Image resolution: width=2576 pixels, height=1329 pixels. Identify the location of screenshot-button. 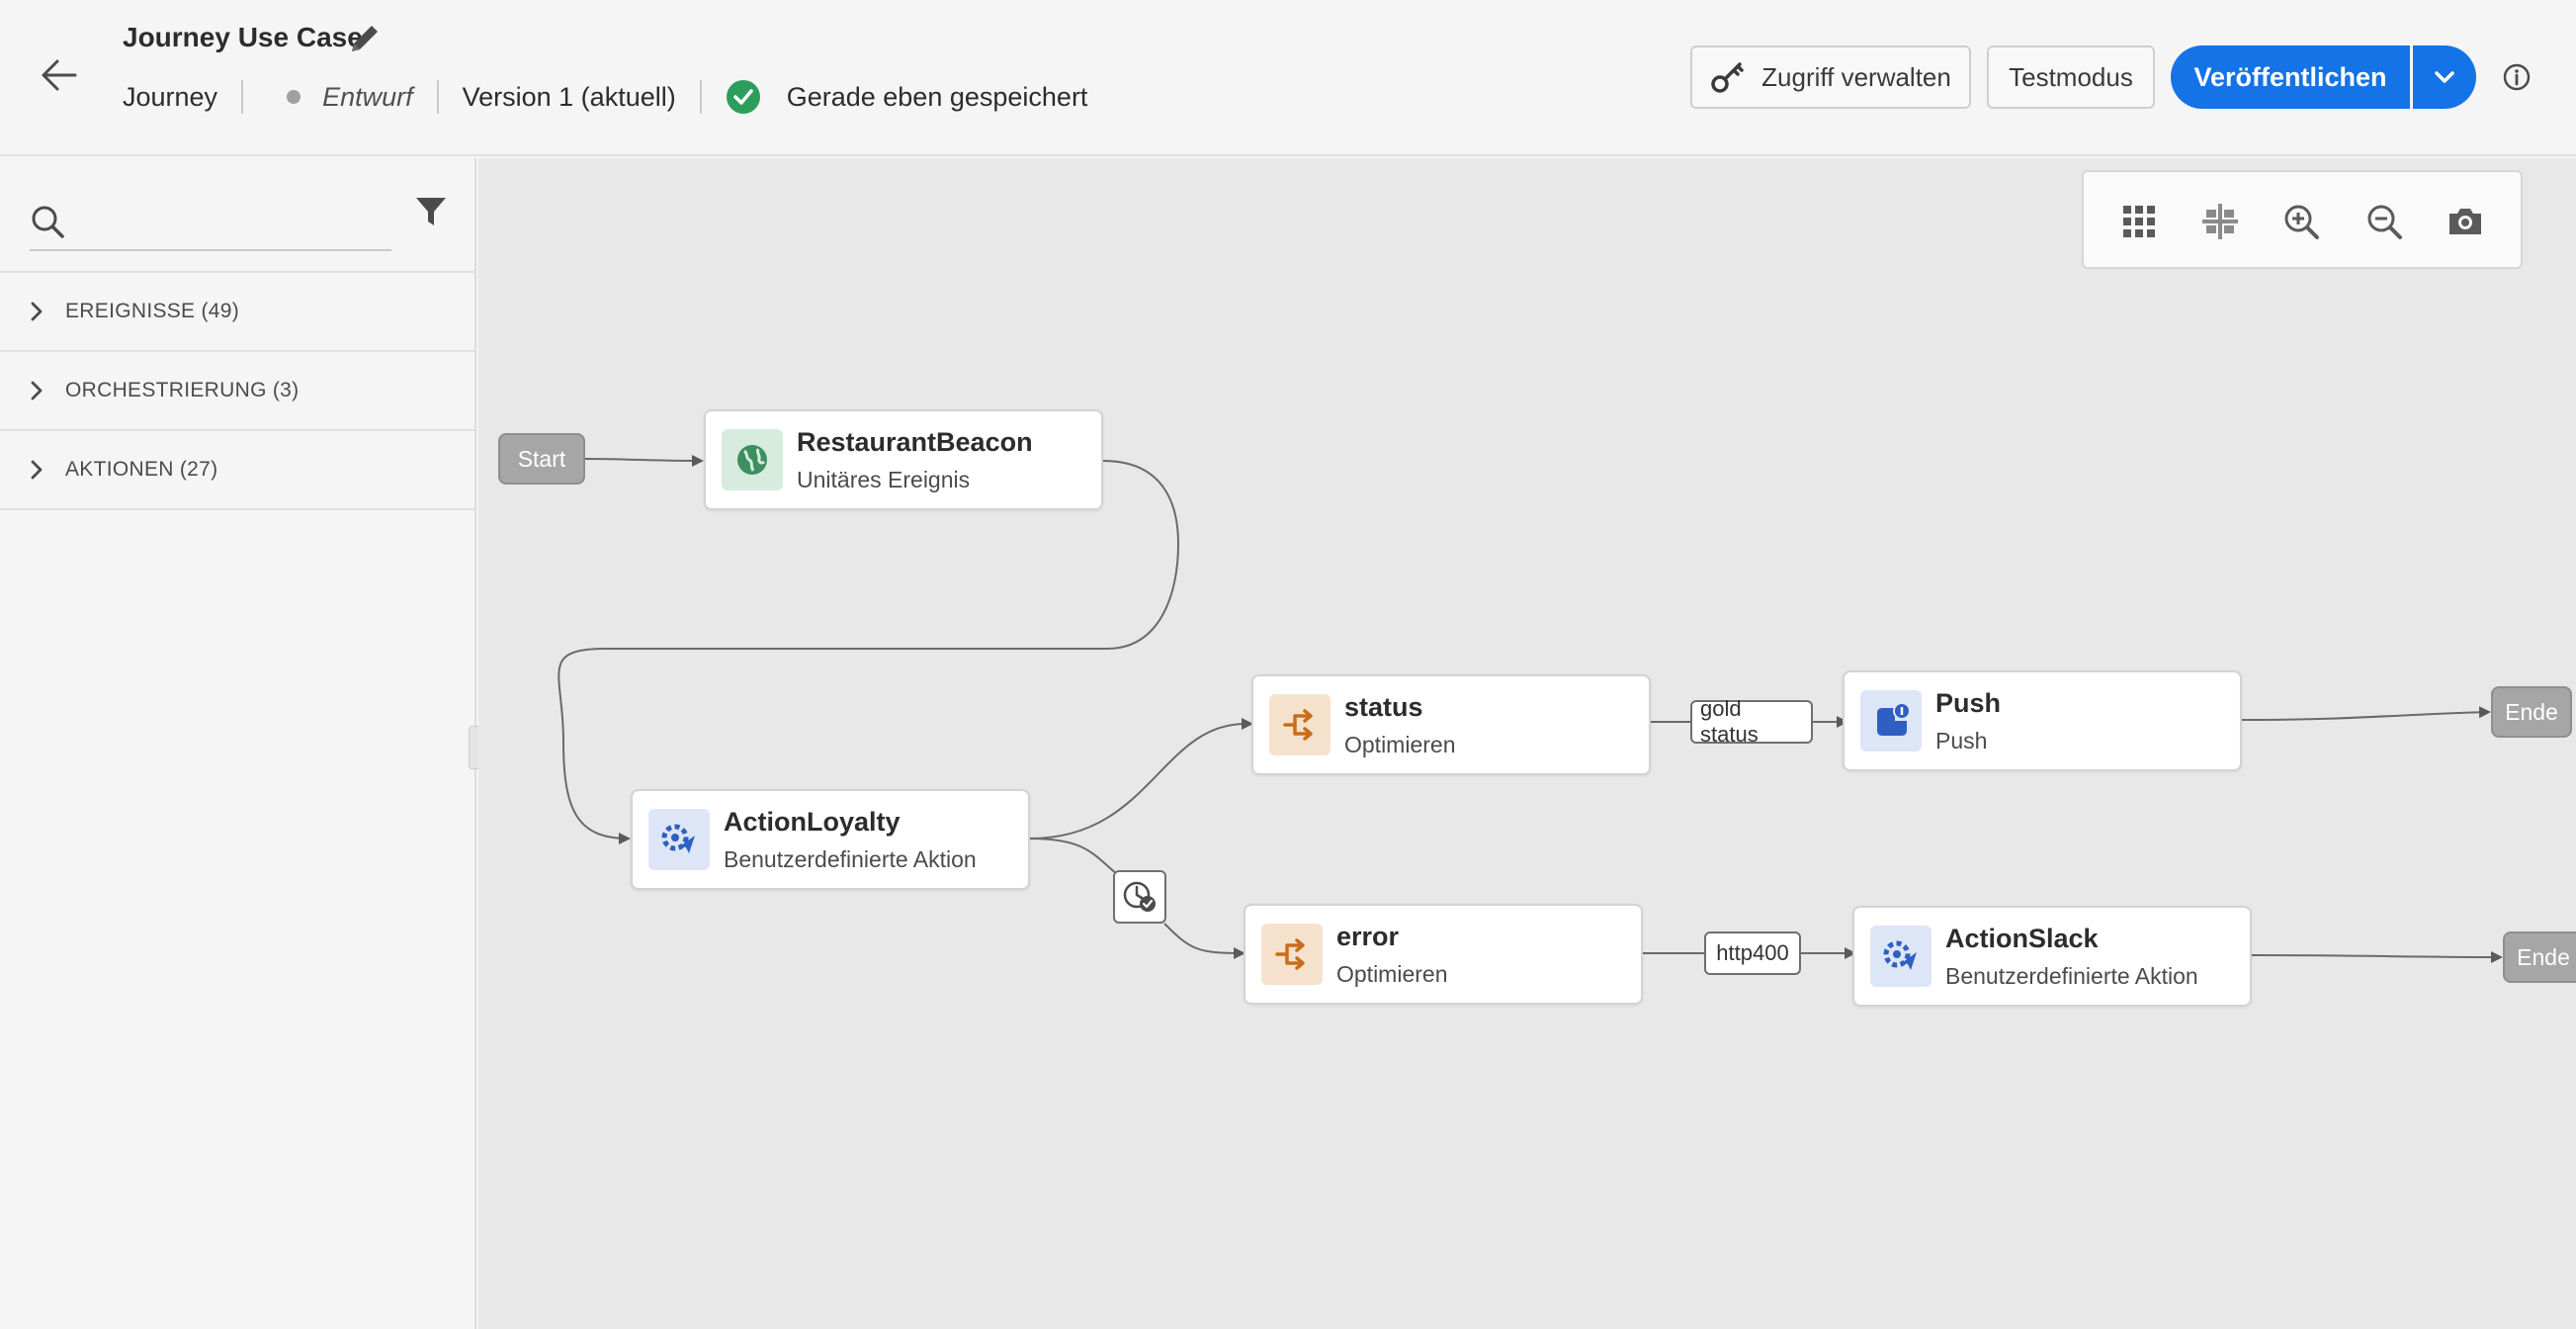
(2465, 221).